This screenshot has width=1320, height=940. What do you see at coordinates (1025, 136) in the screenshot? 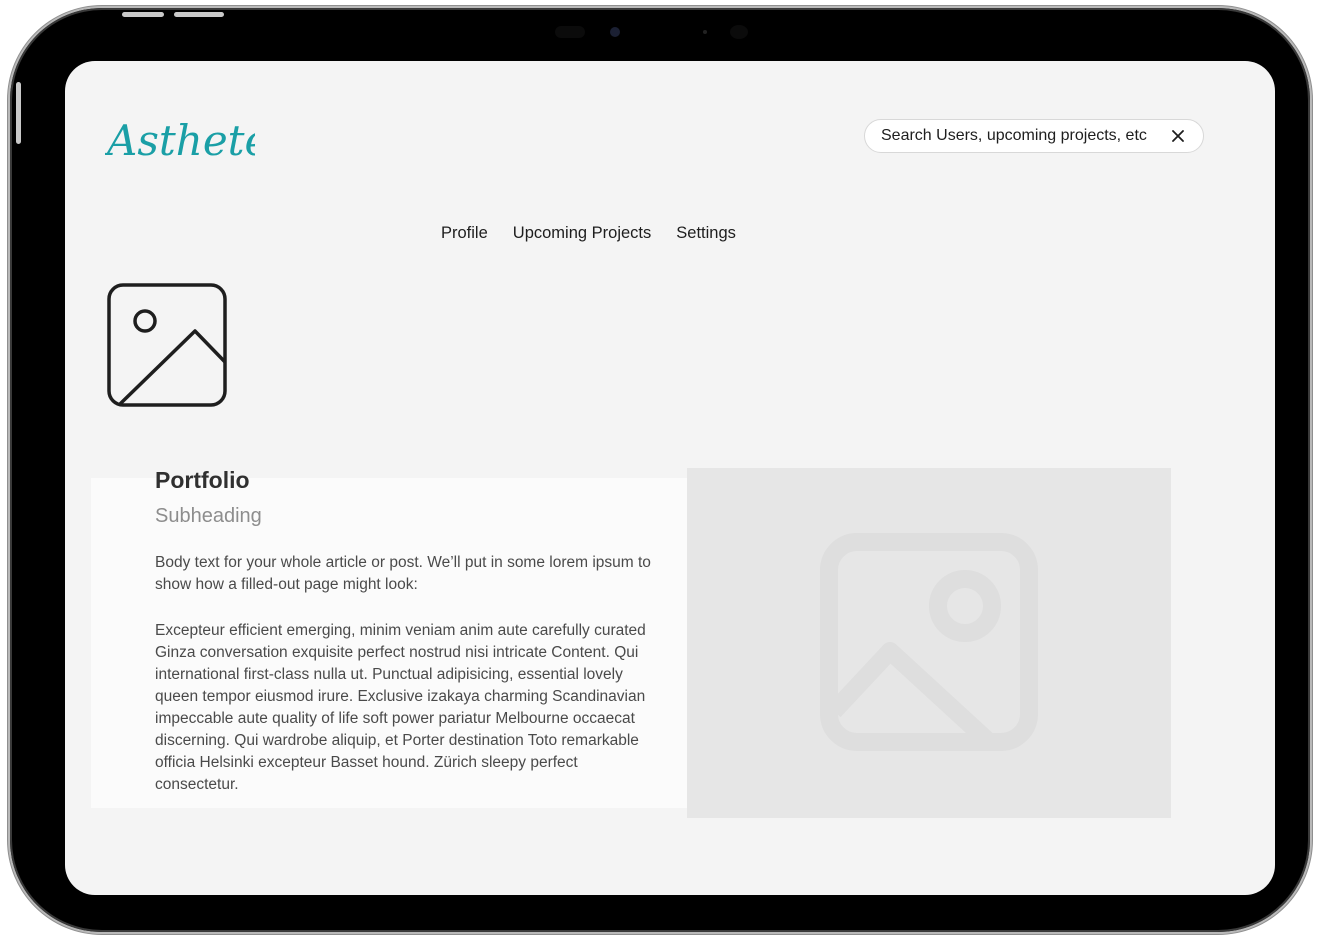
I see `search-input` at bounding box center [1025, 136].